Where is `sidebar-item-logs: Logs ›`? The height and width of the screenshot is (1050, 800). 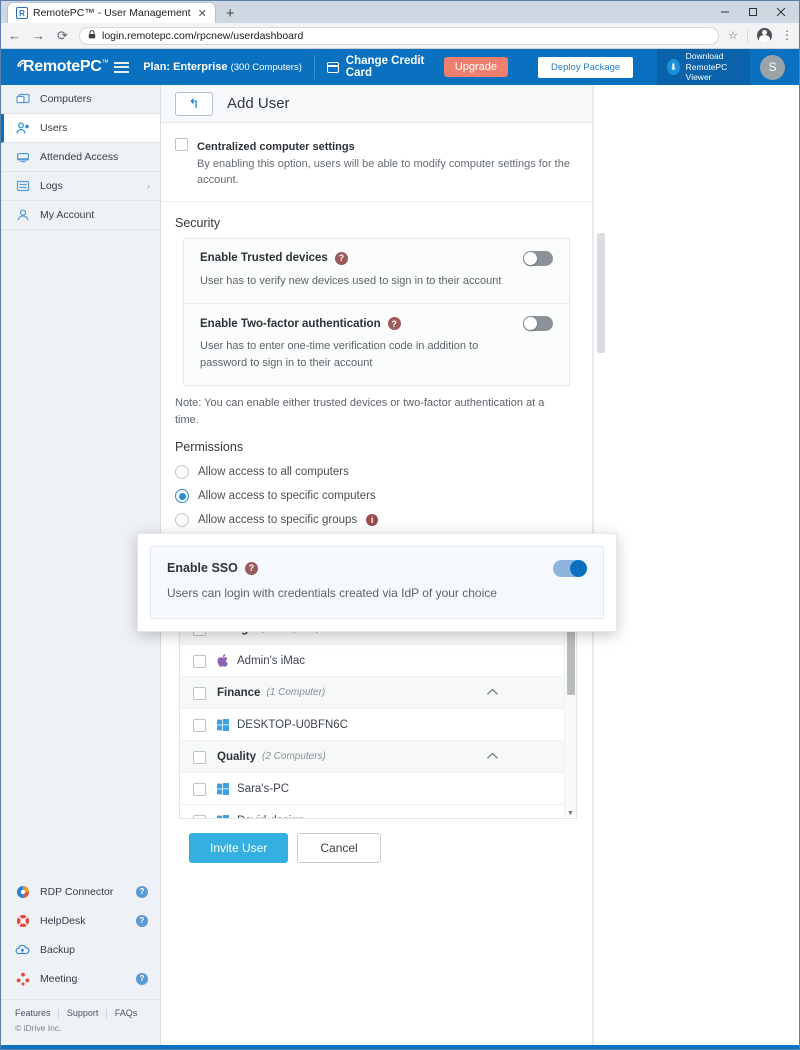 sidebar-item-logs: Logs › is located at coordinates (80, 186).